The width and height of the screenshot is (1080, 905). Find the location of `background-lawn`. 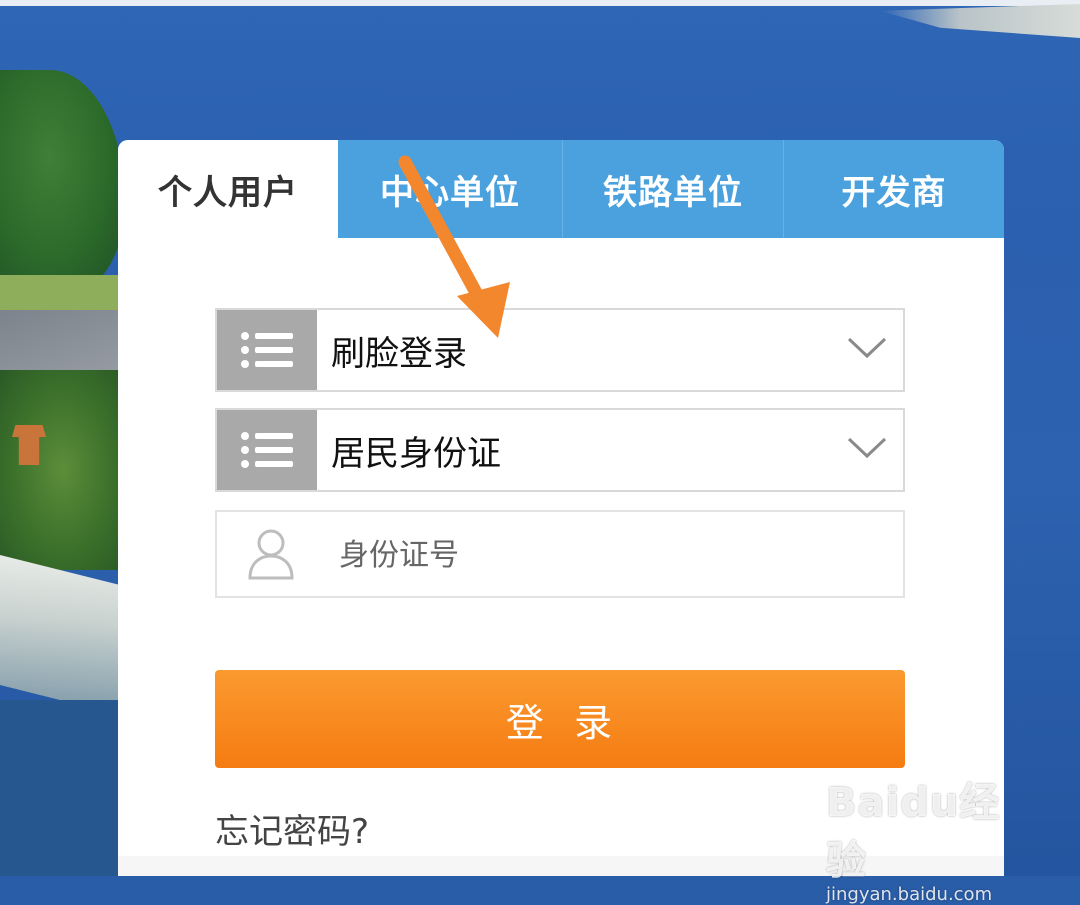

background-lawn is located at coordinates (62, 295).